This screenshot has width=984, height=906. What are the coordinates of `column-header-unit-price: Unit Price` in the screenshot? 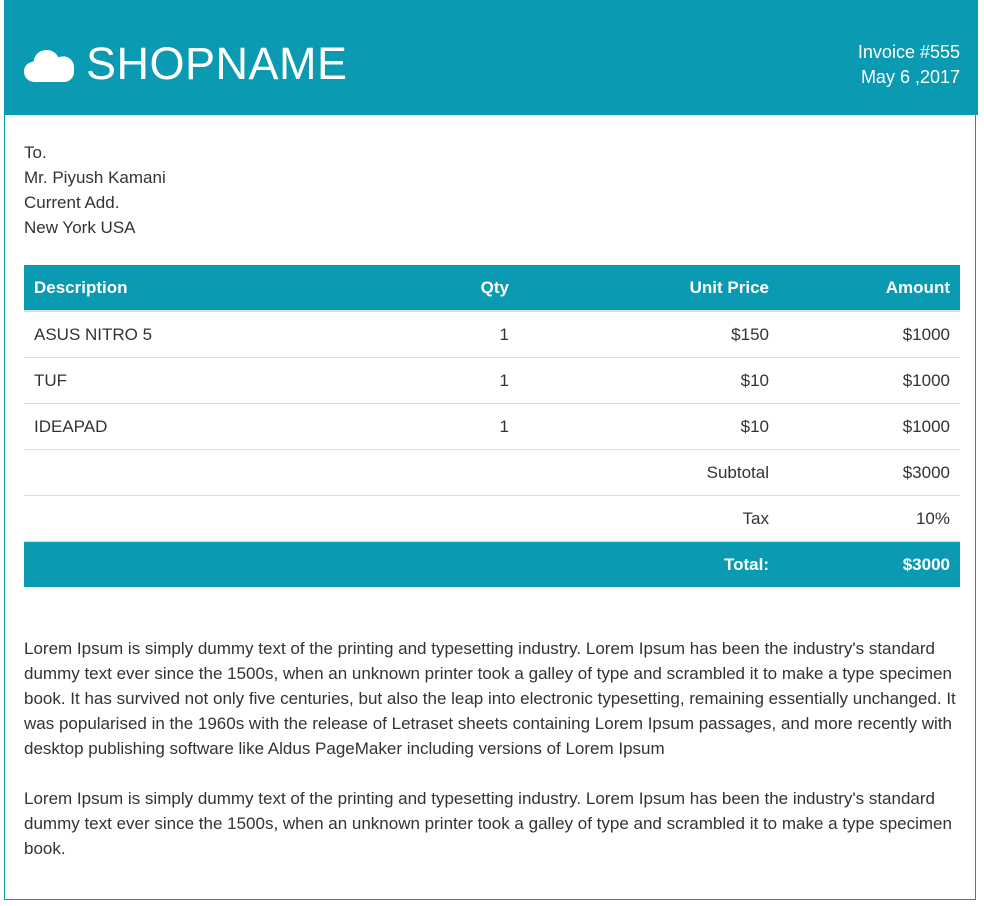 It's located at (649, 288).